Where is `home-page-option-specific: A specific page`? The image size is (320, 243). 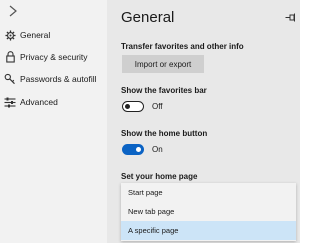 home-page-option-specific: A specific page is located at coordinates (208, 230).